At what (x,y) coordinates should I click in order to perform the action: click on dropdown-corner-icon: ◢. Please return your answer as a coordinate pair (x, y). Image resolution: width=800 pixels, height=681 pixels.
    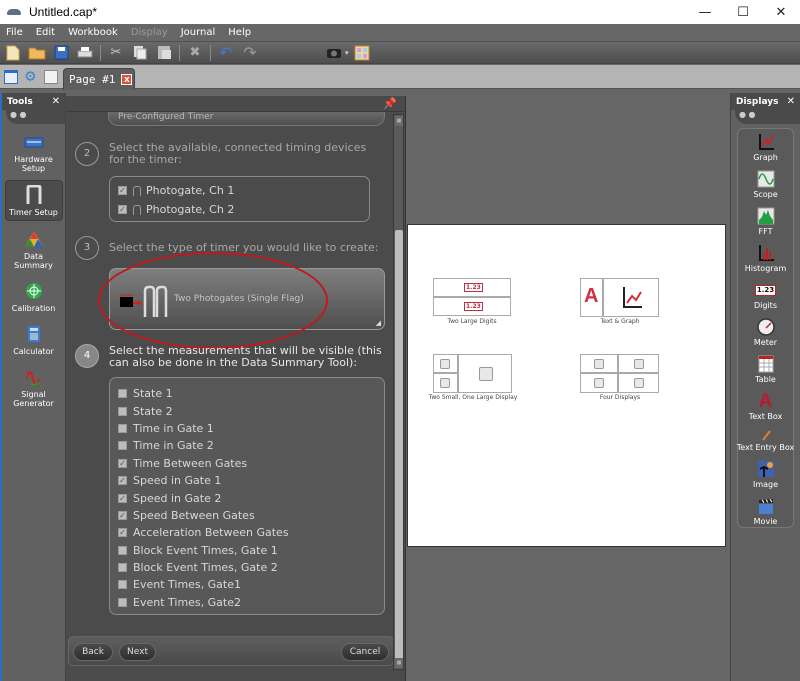
    Looking at the image, I should click on (378, 323).